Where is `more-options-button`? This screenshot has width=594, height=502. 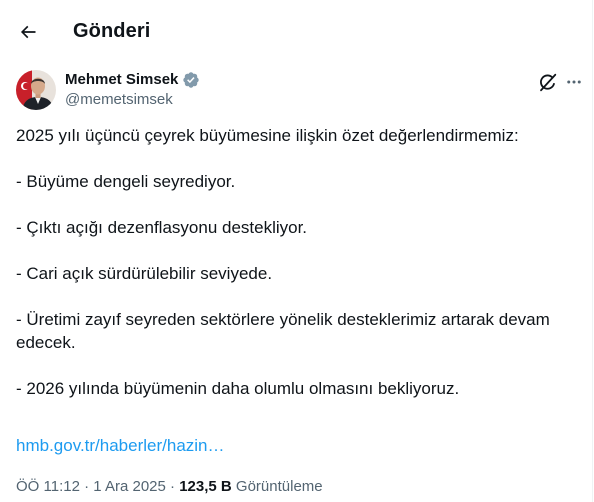
more-options-button is located at coordinates (574, 82).